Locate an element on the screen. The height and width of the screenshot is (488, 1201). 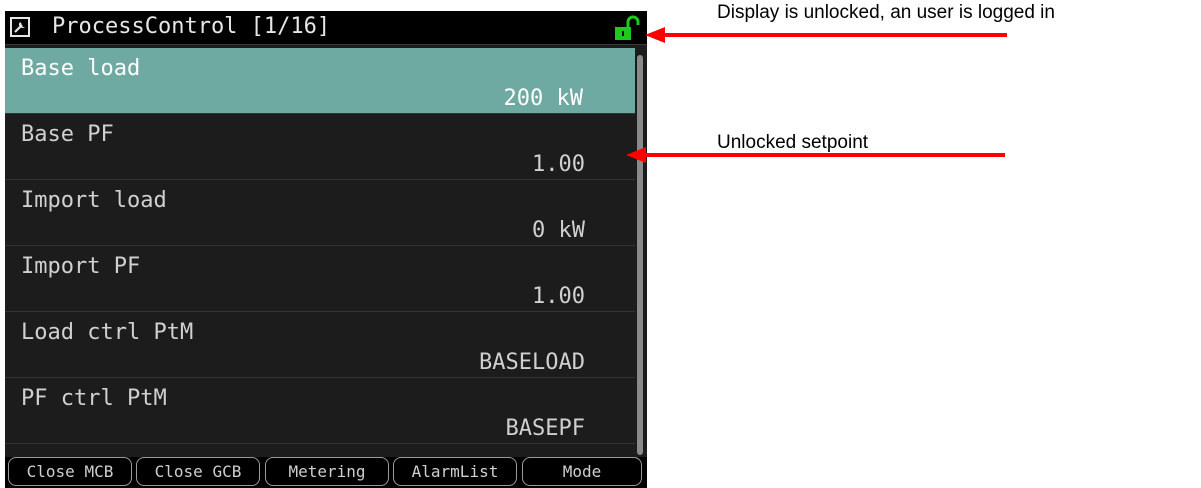
setpoint-value: BASEPF is located at coordinates (545, 428).